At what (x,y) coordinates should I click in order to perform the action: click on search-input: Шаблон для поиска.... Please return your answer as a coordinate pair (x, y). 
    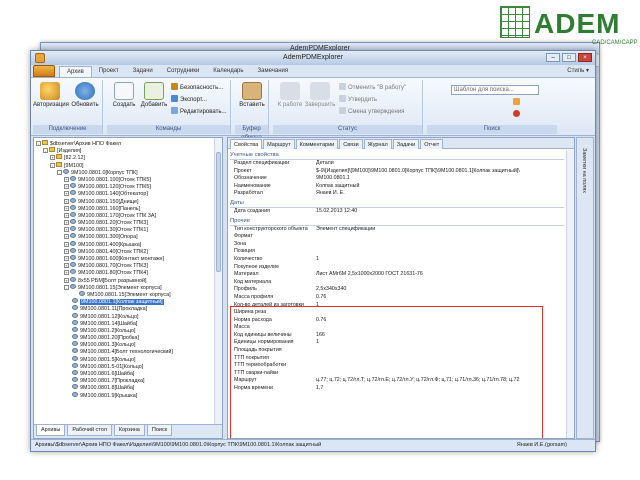
    Looking at the image, I should click on (495, 90).